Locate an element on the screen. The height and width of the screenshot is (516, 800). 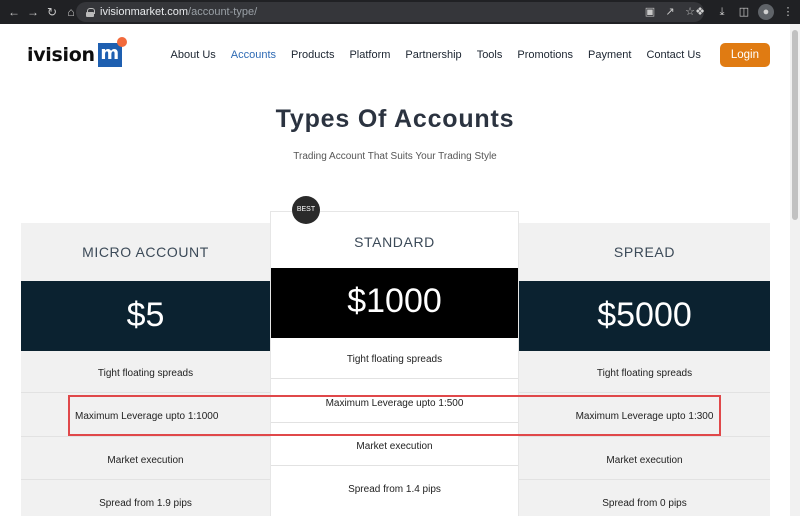
login-button: Login is located at coordinates (744, 55).